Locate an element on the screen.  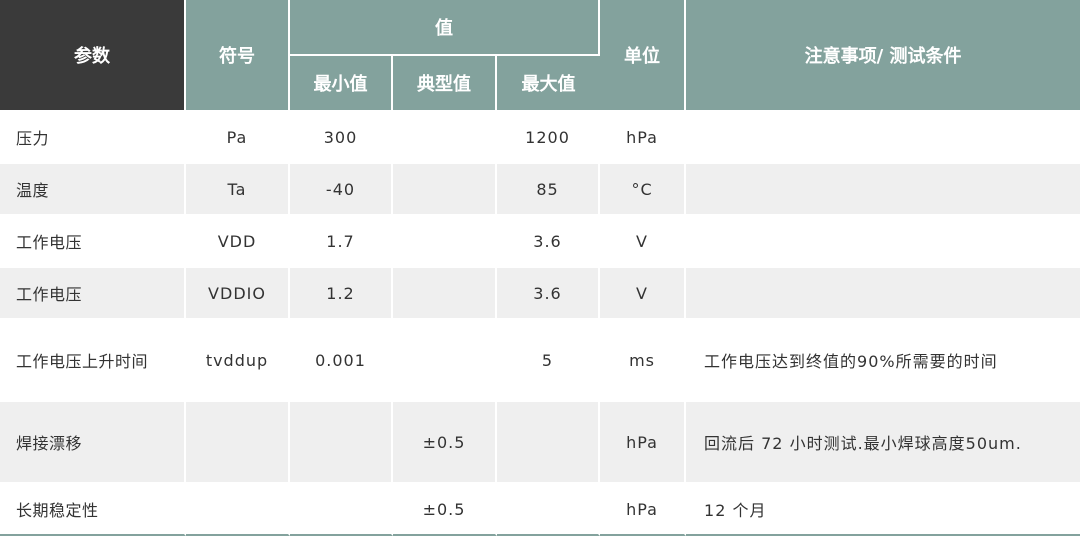
cell-min: 0.001 is located at coordinates (341, 361).